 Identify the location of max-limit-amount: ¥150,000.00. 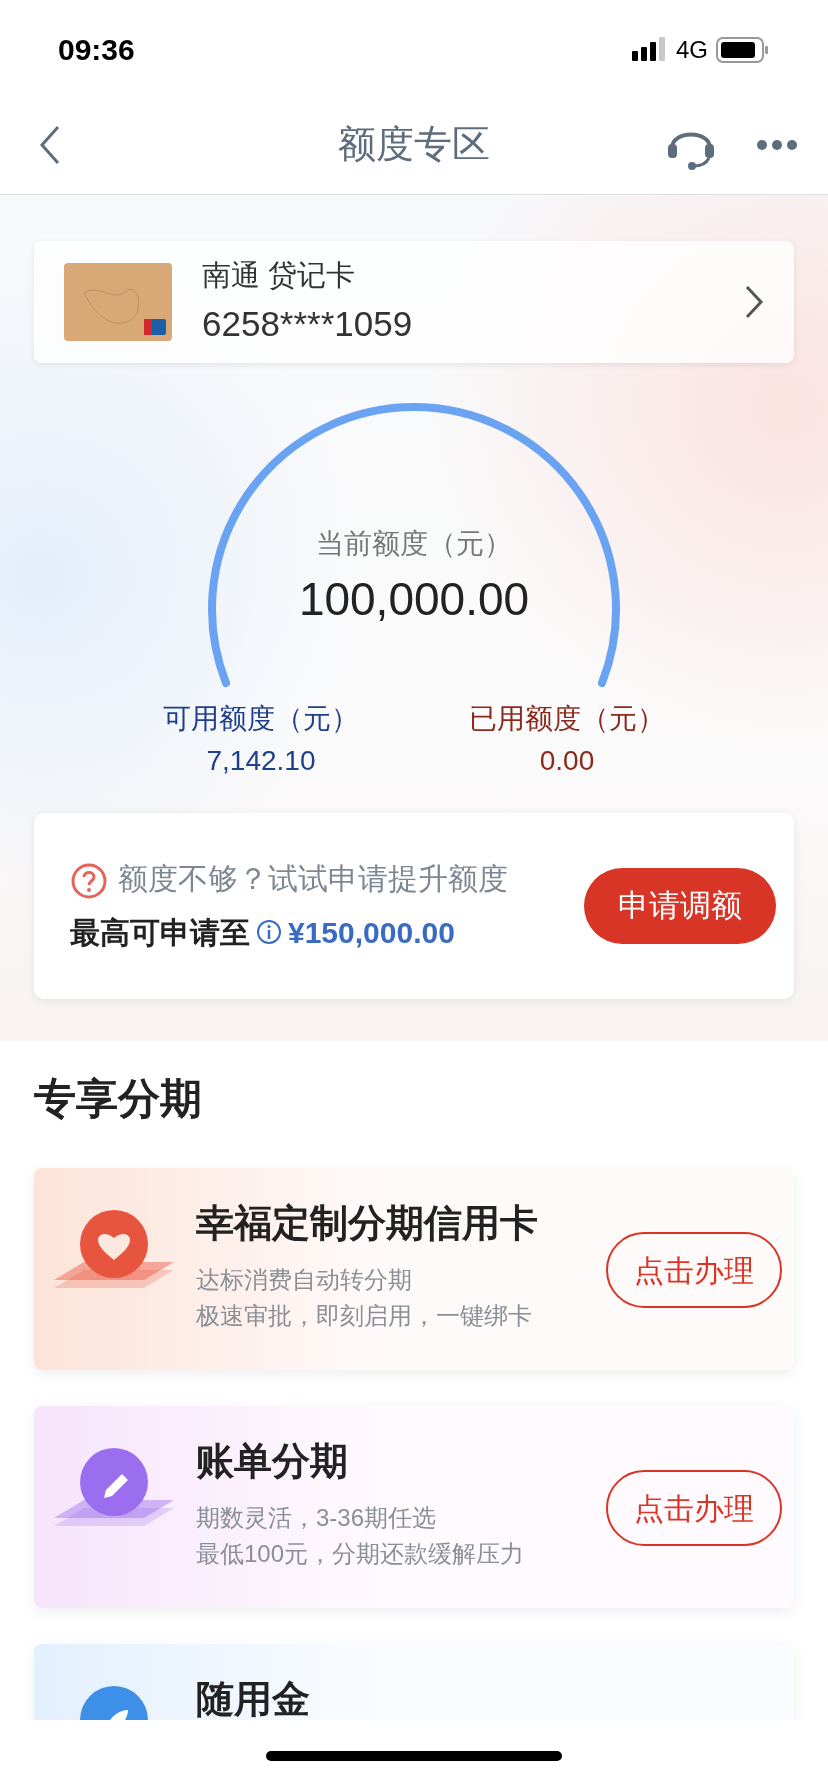
(371, 932).